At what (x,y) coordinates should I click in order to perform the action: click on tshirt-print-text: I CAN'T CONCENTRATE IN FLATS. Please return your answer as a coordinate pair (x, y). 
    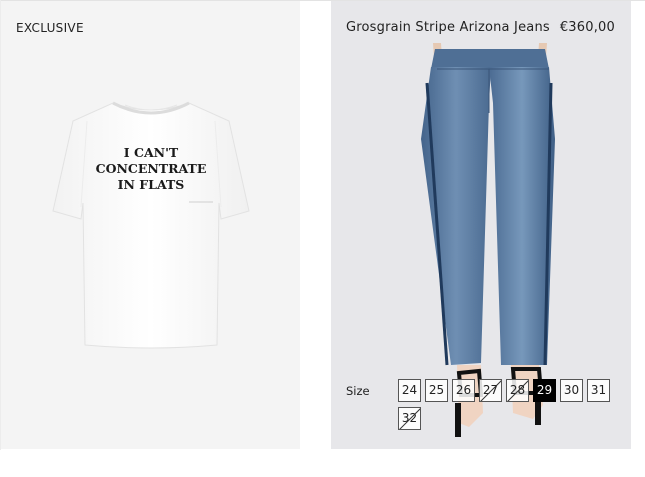
    Looking at the image, I should click on (151, 169).